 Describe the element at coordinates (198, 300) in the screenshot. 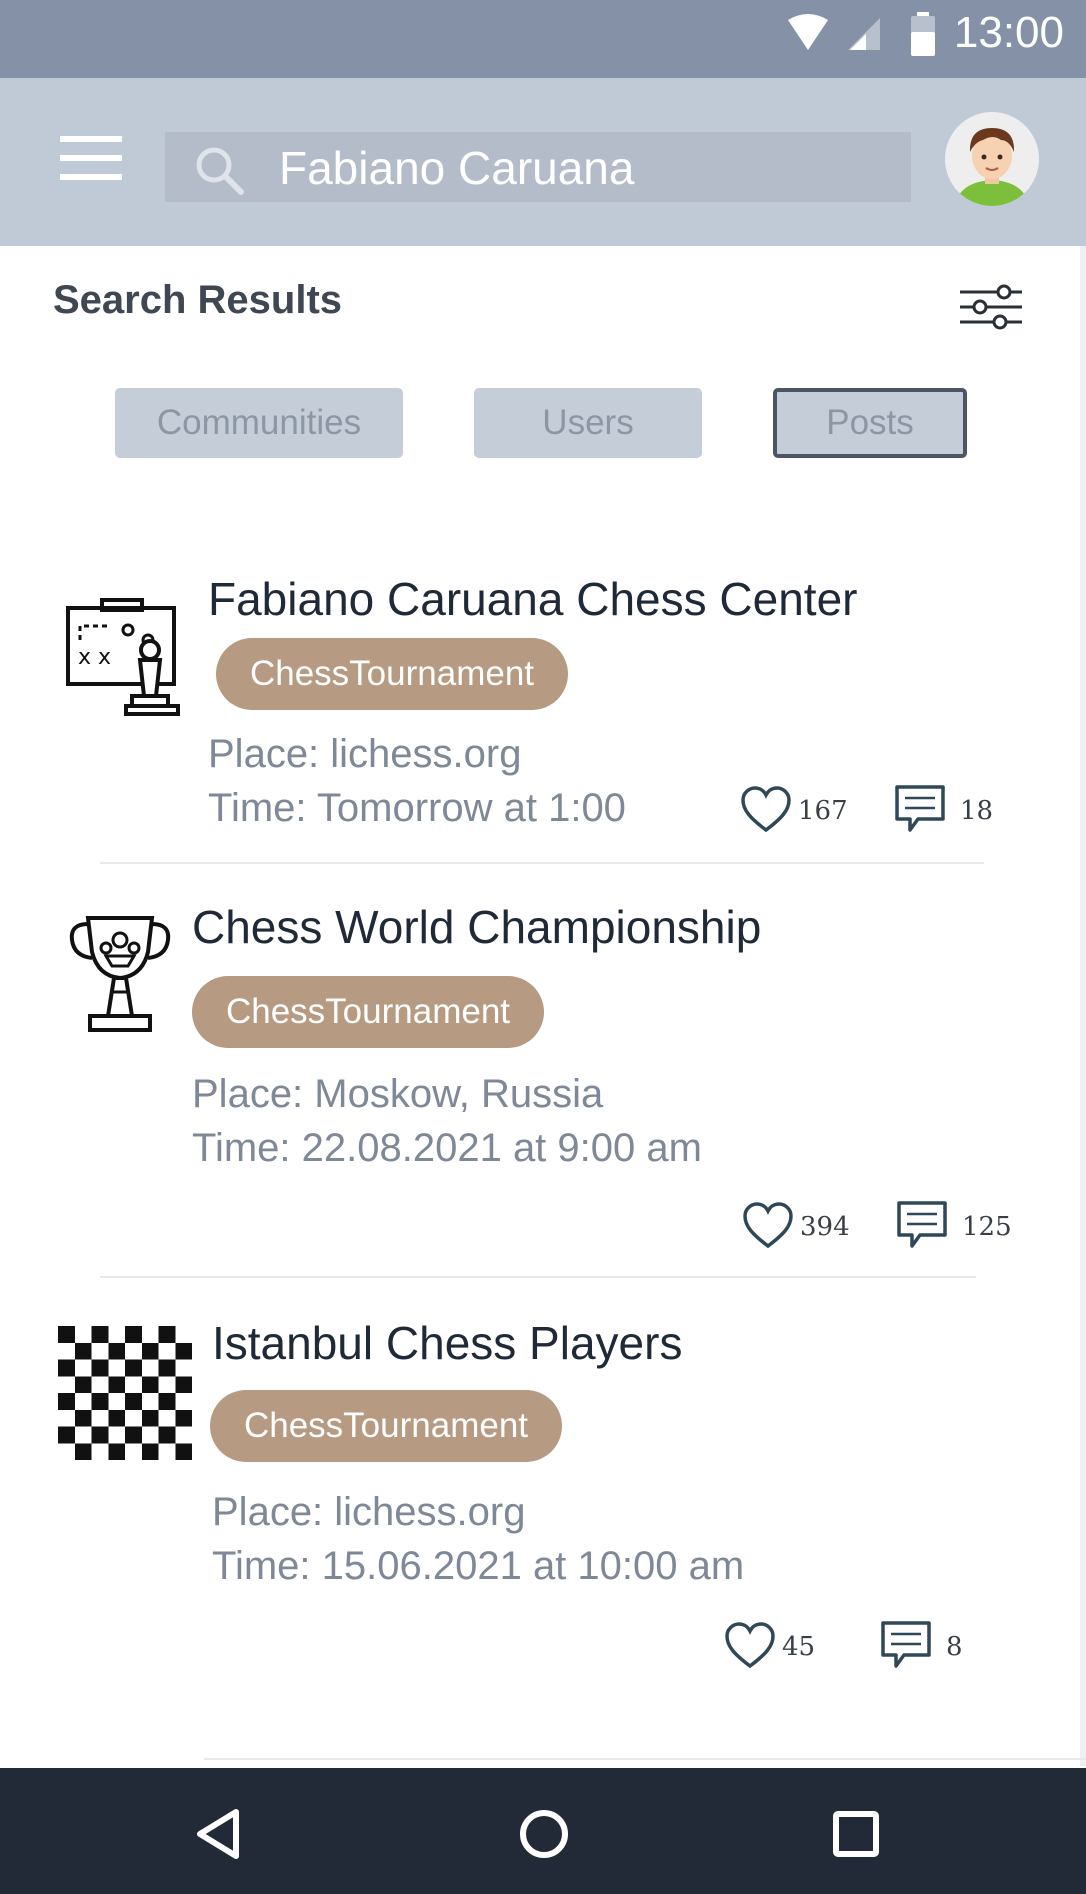

I see `page-title: Search Results` at that location.